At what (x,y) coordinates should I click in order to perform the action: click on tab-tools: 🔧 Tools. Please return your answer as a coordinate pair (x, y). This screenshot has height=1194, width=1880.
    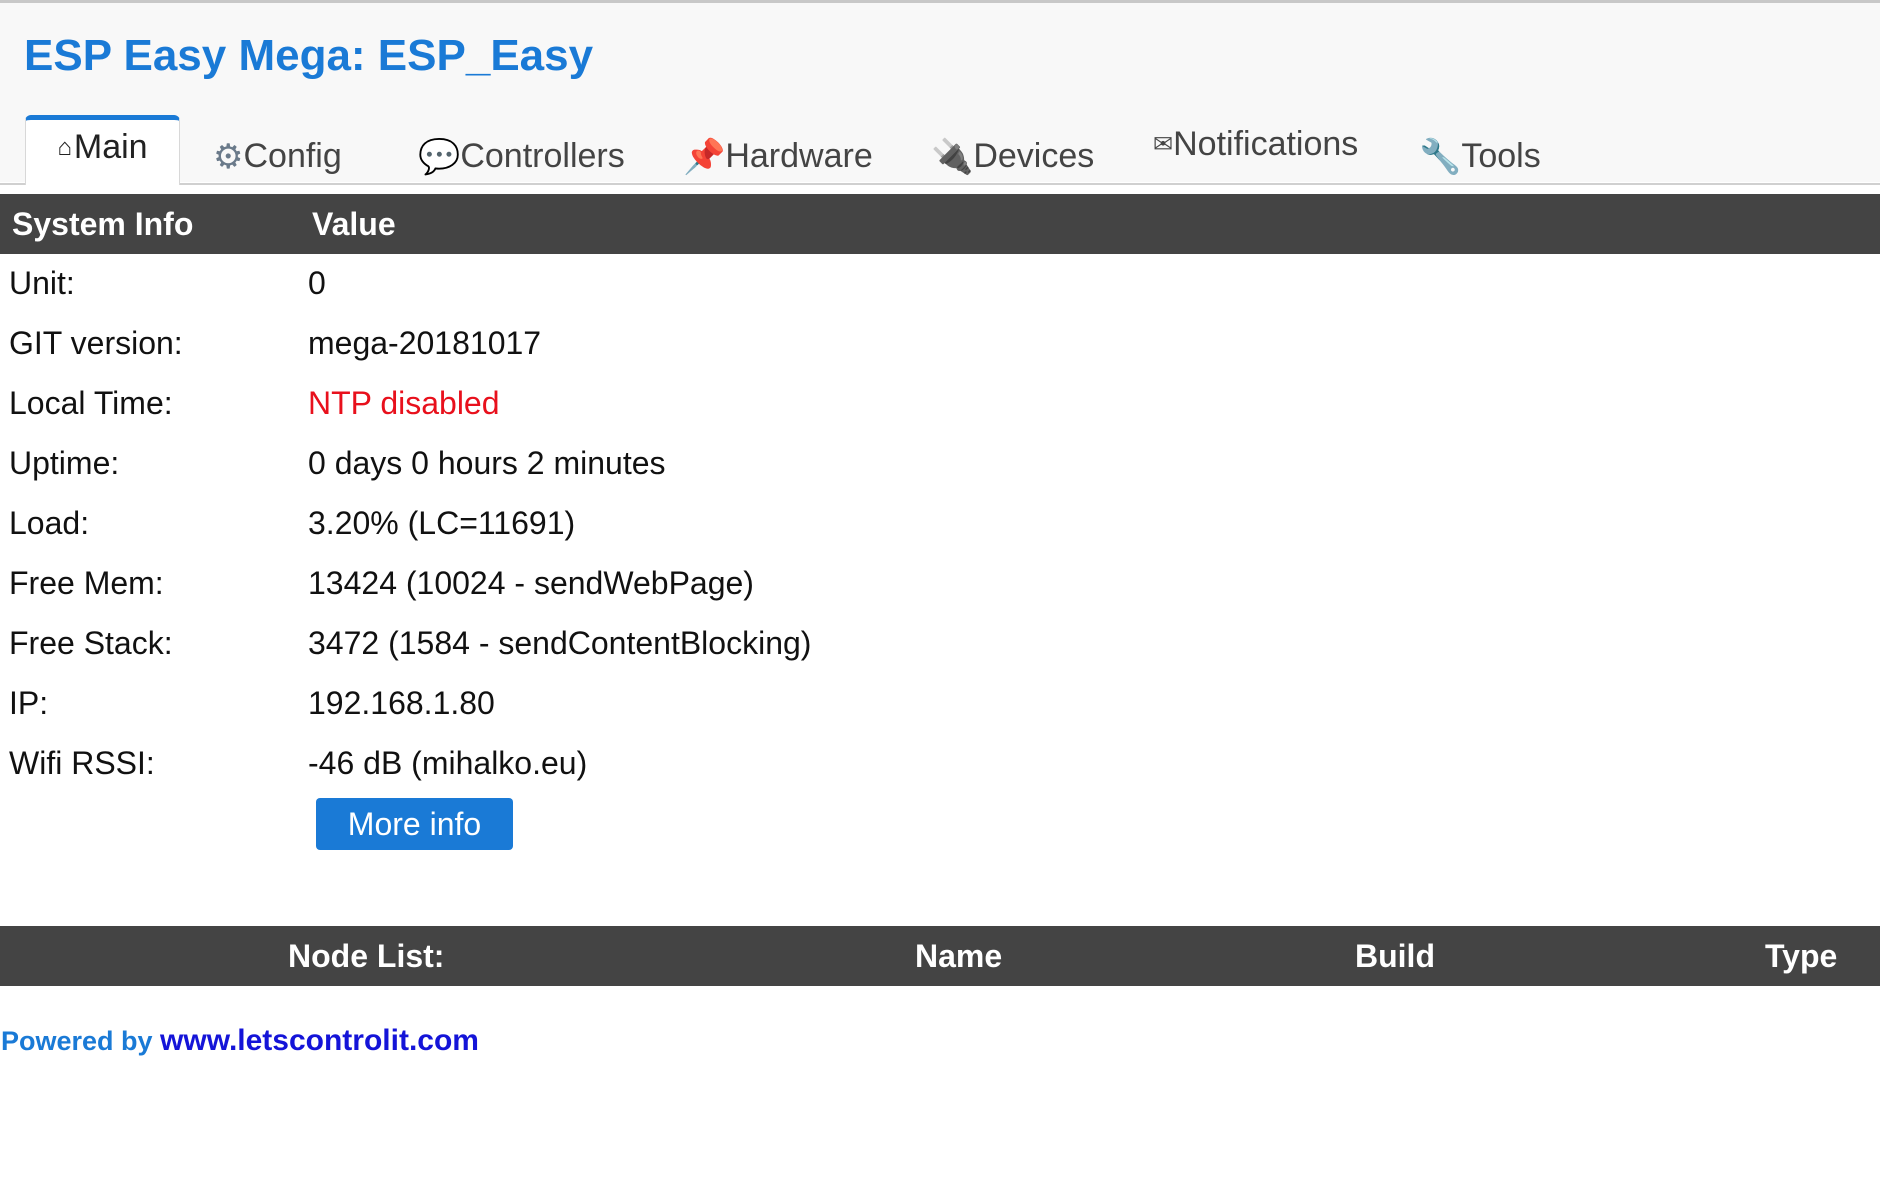
    Looking at the image, I should click on (1480, 156).